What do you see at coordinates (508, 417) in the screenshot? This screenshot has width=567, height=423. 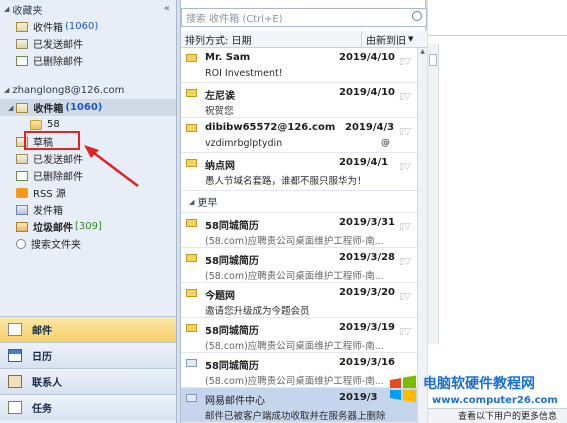 I see `people-pane-text: 查看以下用户的更多信息` at bounding box center [508, 417].